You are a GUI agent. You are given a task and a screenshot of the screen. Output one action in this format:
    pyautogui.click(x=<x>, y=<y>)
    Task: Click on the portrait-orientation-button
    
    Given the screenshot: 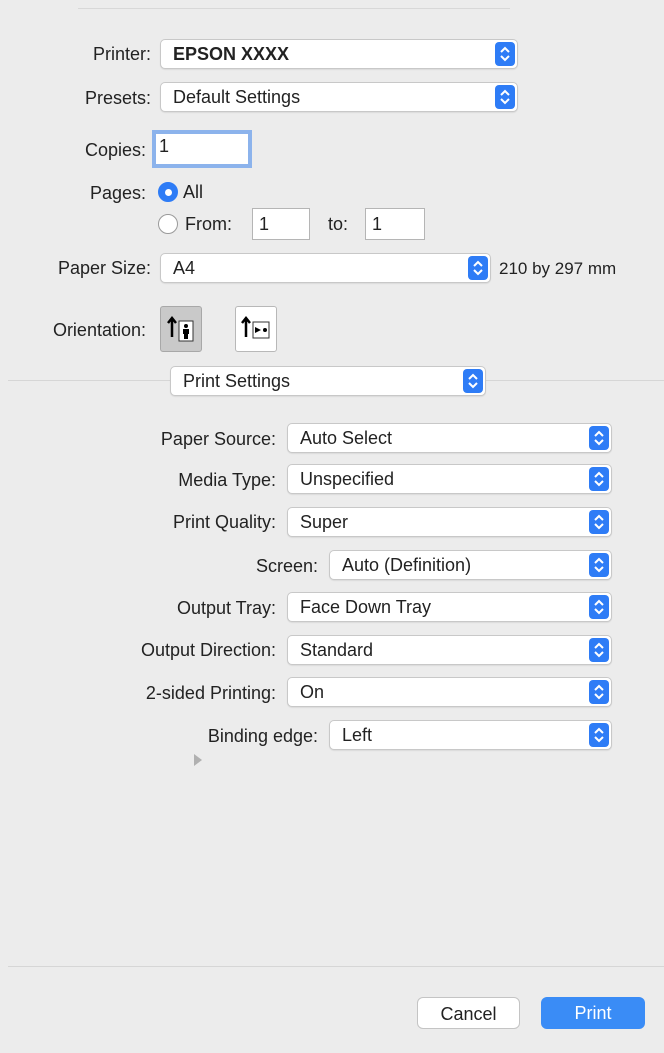 What is the action you would take?
    pyautogui.click(x=181, y=329)
    